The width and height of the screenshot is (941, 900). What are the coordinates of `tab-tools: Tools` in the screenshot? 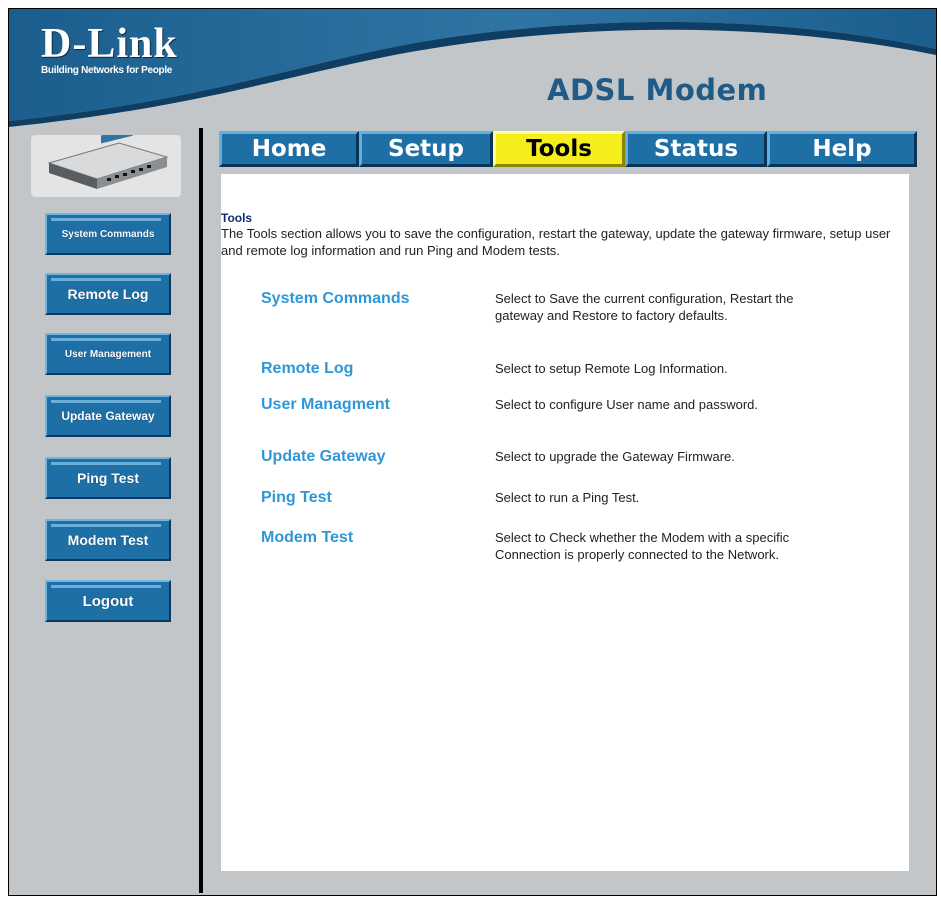 It's located at (559, 149).